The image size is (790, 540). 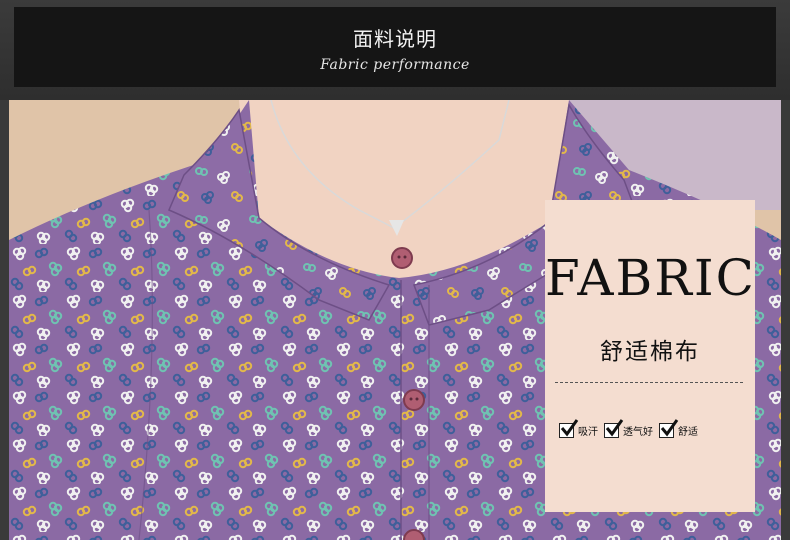 I want to click on card-title: FABRIC, so click(x=650, y=278).